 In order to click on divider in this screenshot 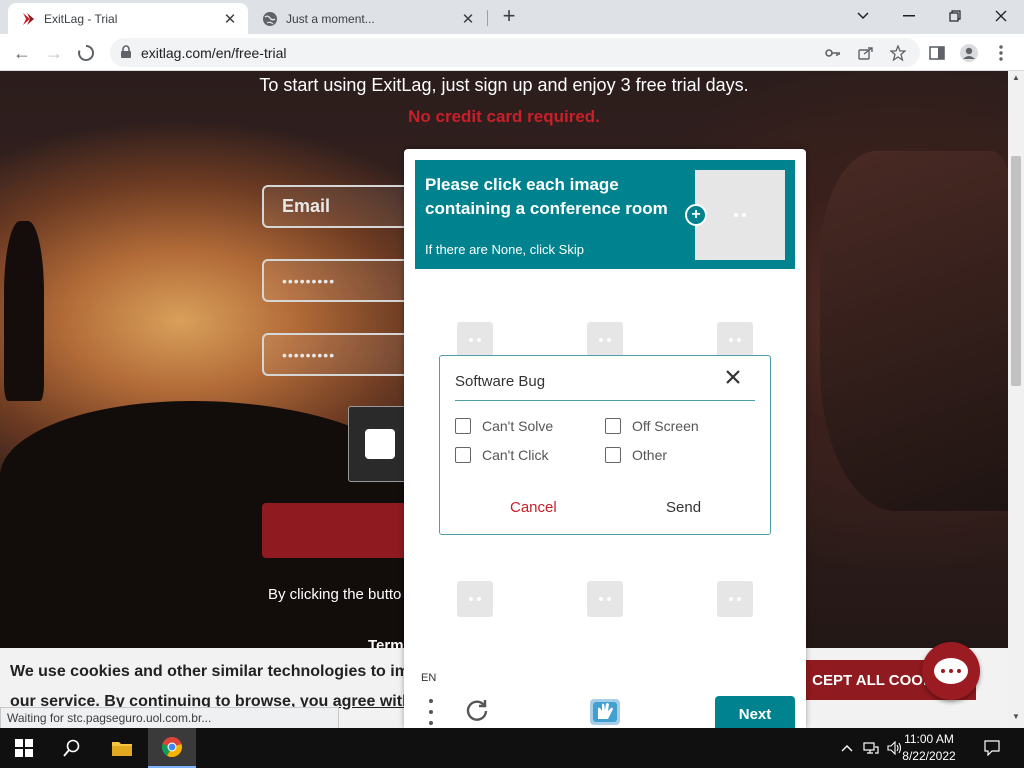, I will do `click(605, 400)`.